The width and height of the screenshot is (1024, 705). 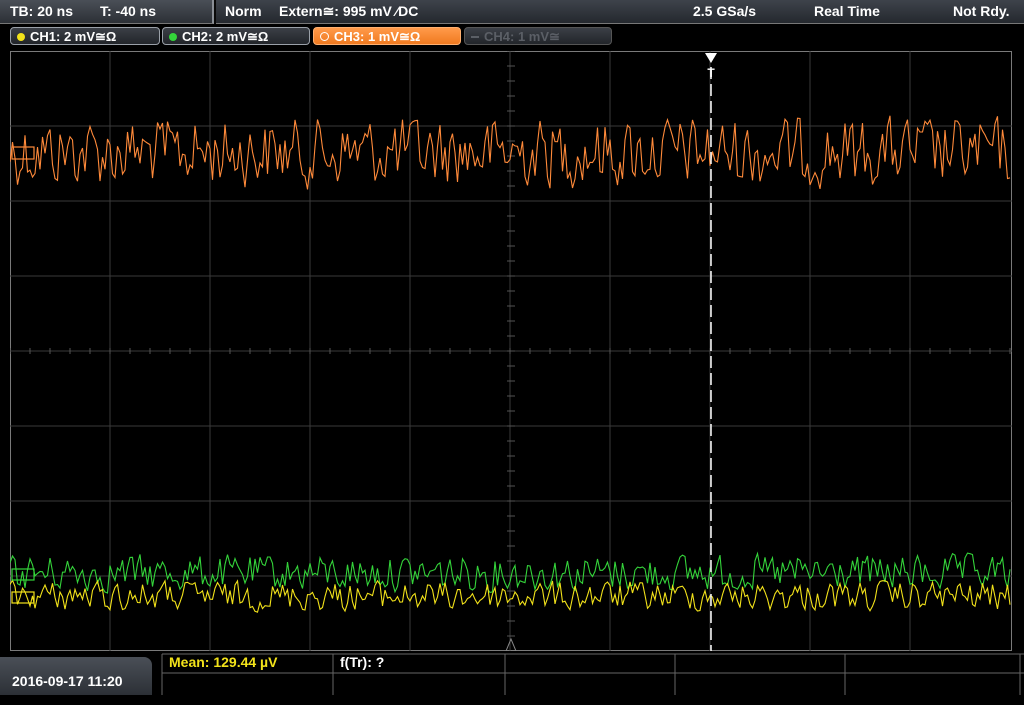 What do you see at coordinates (128, 11) in the screenshot?
I see `trigger-time-label: T: -40 ns` at bounding box center [128, 11].